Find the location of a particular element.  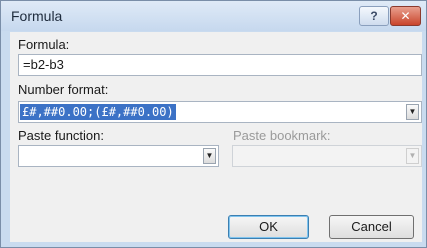

number-format-combo: £#,##0.00;(£#,##0.00) ▼ is located at coordinates (220, 112).